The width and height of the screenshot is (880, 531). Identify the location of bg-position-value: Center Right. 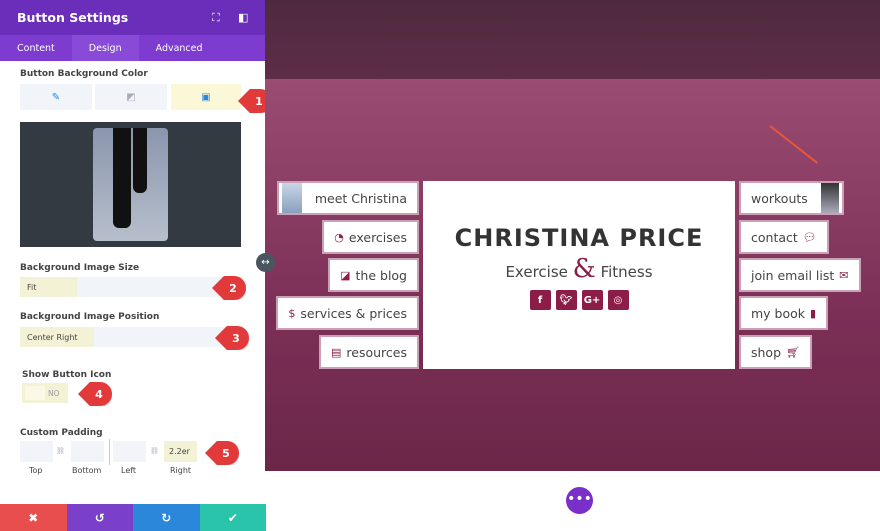
(57, 337).